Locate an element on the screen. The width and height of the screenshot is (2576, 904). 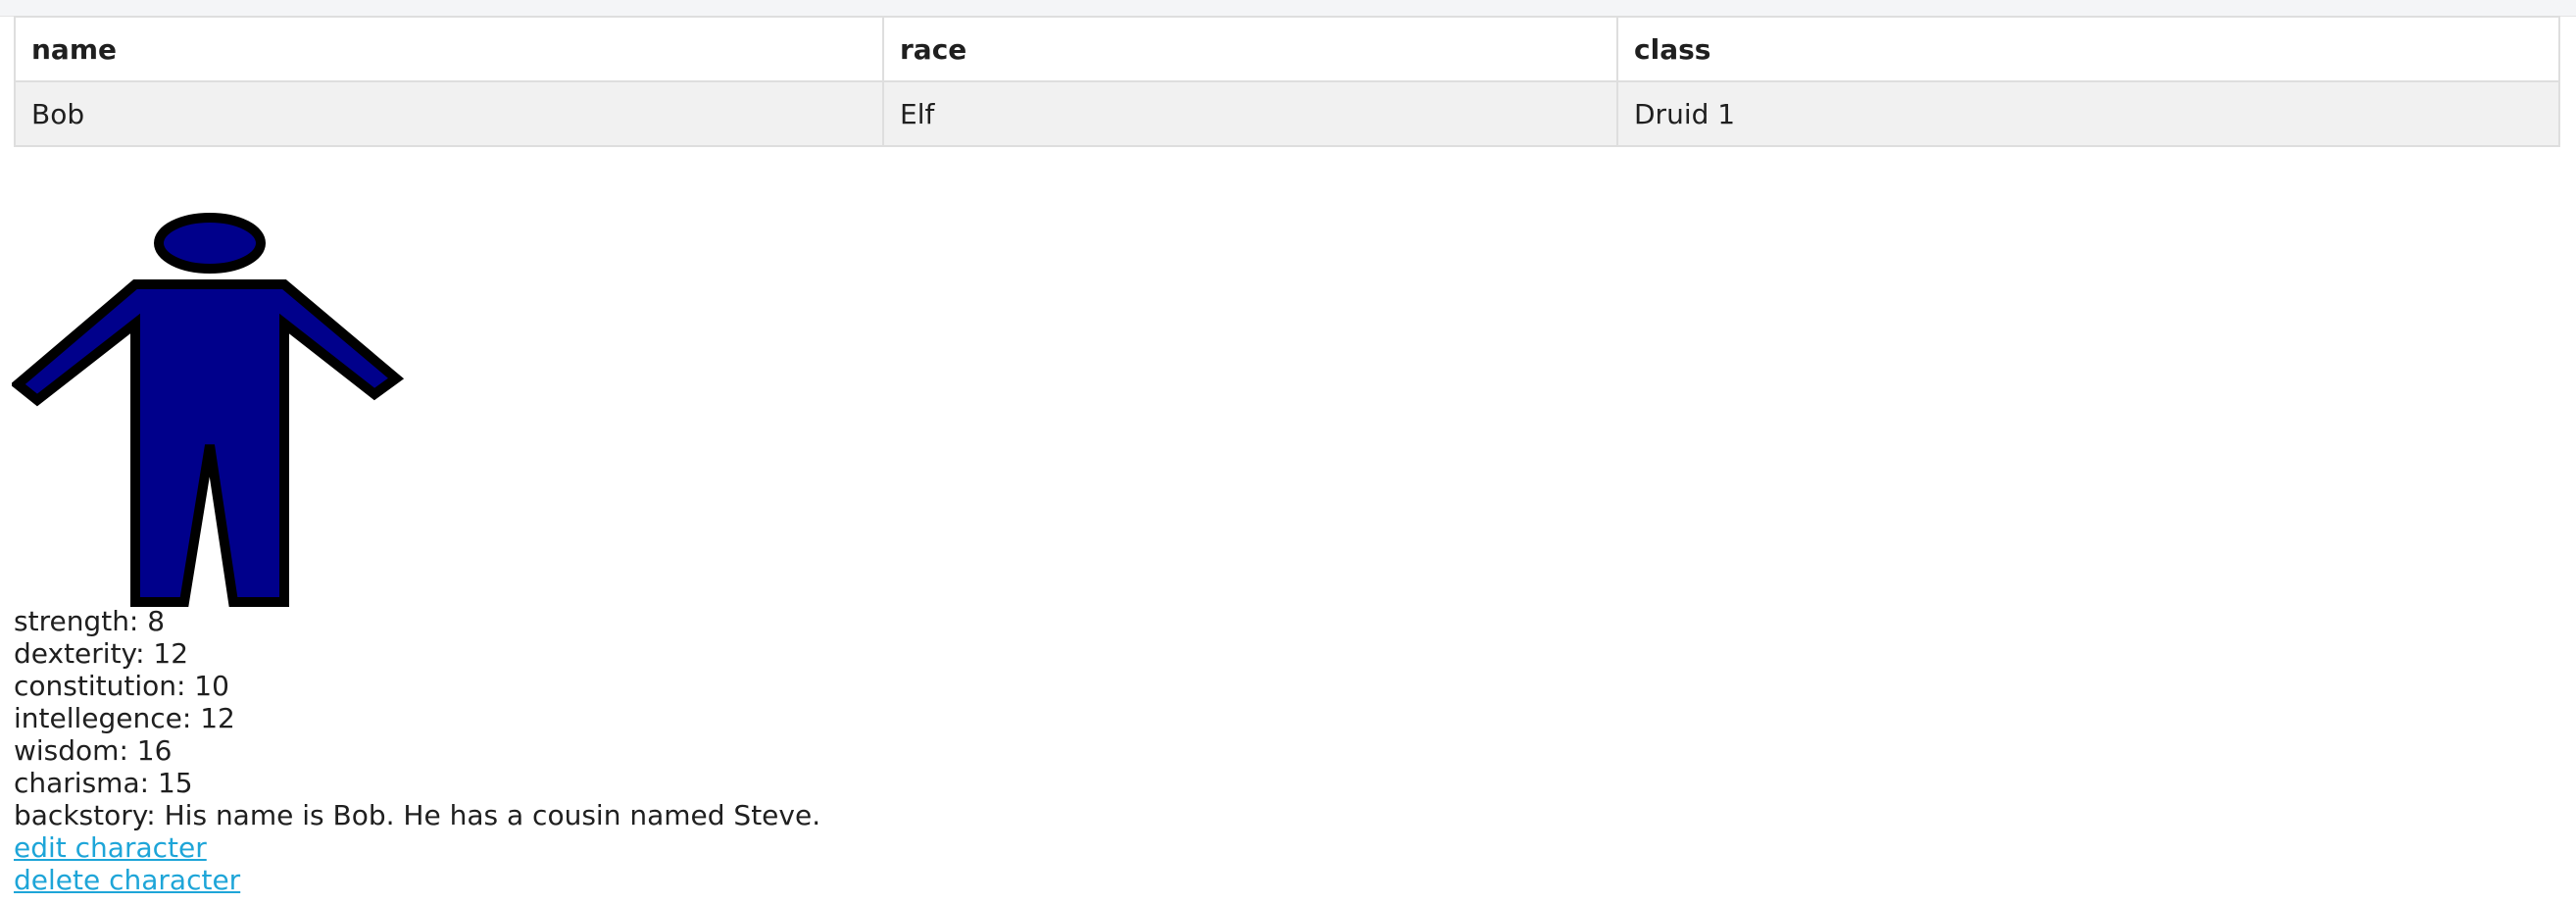
stat-intellegence: intellegence: 12 is located at coordinates (124, 718).